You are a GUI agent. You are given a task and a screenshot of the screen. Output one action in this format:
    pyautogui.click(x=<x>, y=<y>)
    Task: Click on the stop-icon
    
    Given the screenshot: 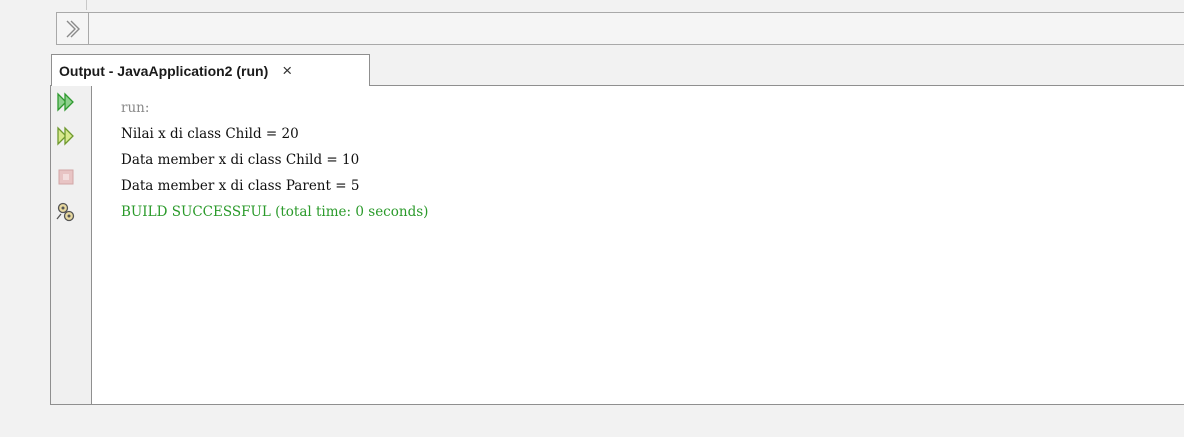 What is the action you would take?
    pyautogui.click(x=66, y=177)
    